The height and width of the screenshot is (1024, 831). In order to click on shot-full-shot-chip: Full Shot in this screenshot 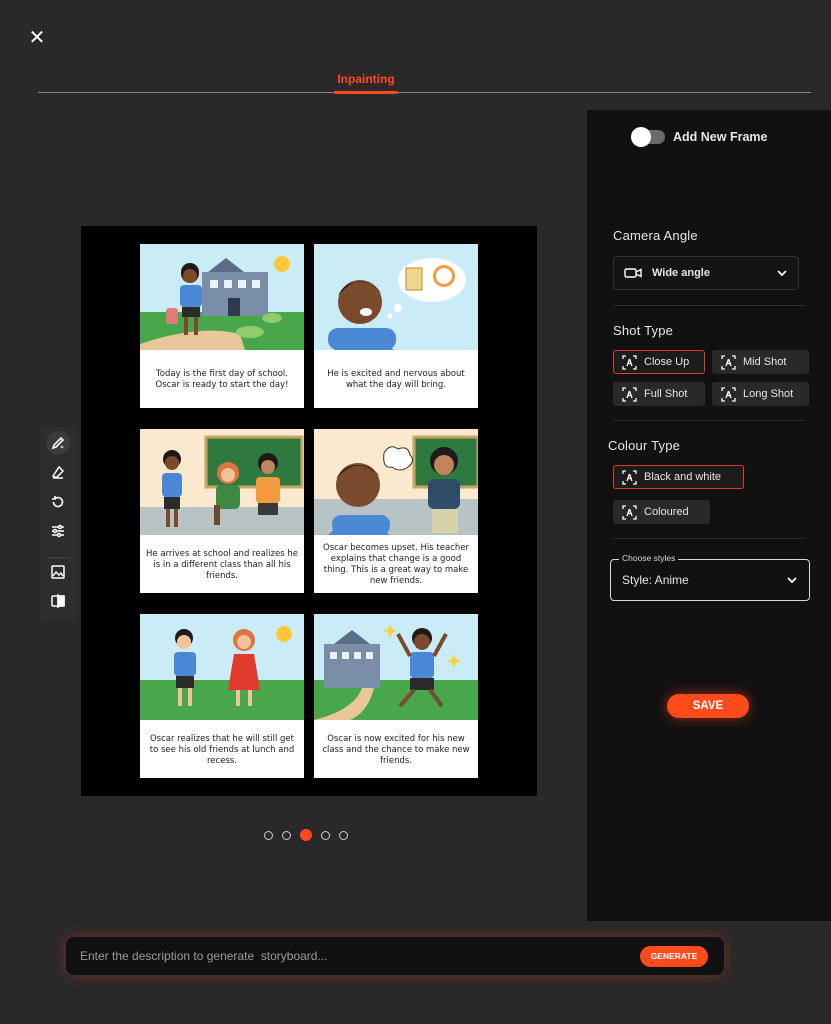, I will do `click(659, 394)`.